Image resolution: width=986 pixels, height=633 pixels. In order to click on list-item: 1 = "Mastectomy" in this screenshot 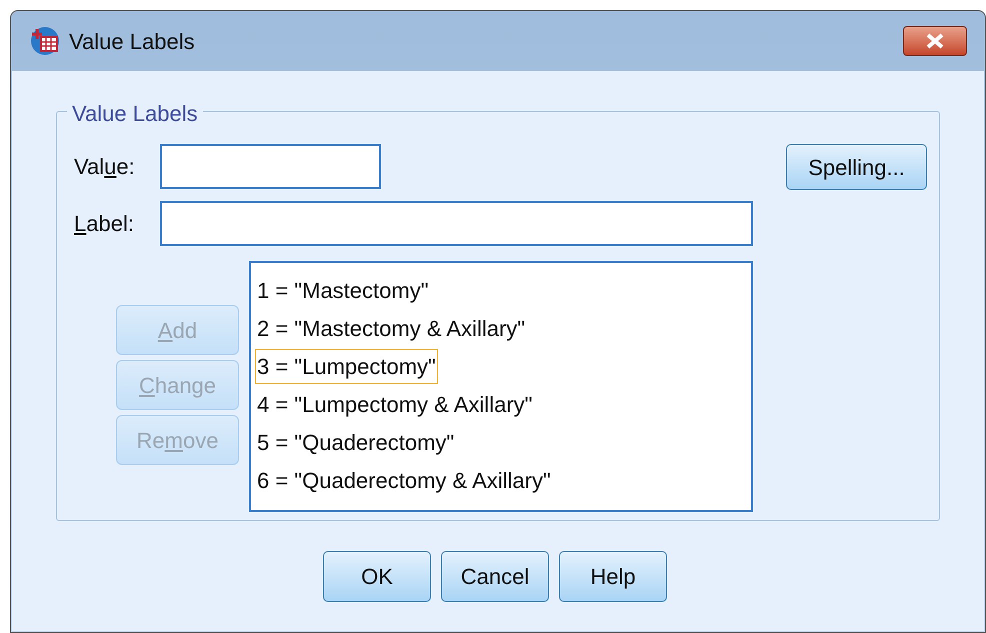, I will do `click(343, 290)`.